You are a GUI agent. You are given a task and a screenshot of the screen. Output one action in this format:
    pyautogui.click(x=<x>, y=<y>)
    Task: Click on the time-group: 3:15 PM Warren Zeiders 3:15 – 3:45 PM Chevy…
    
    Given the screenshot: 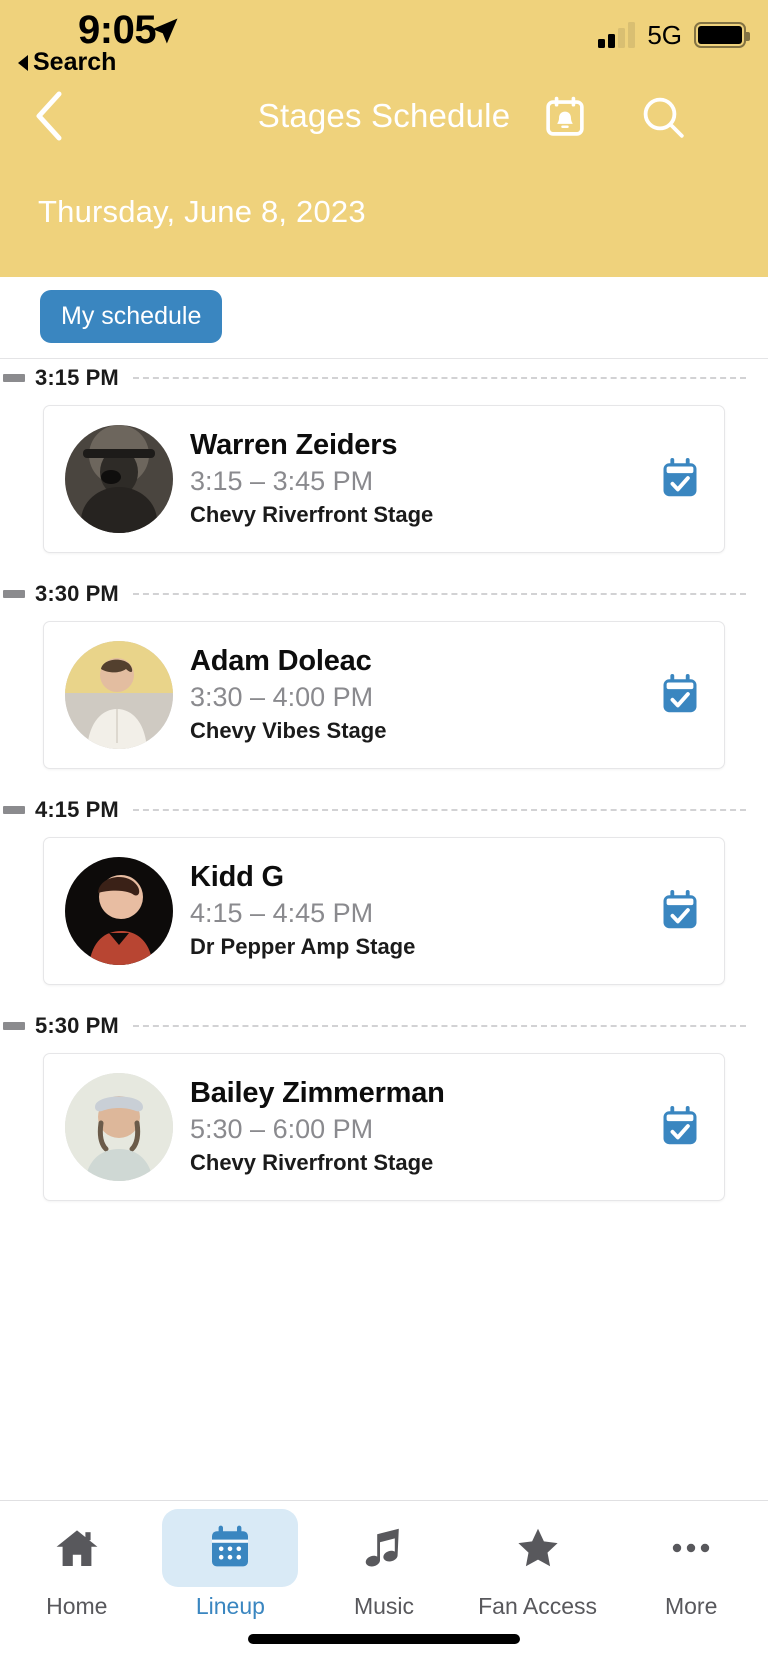 What is the action you would take?
    pyautogui.click(x=384, y=456)
    